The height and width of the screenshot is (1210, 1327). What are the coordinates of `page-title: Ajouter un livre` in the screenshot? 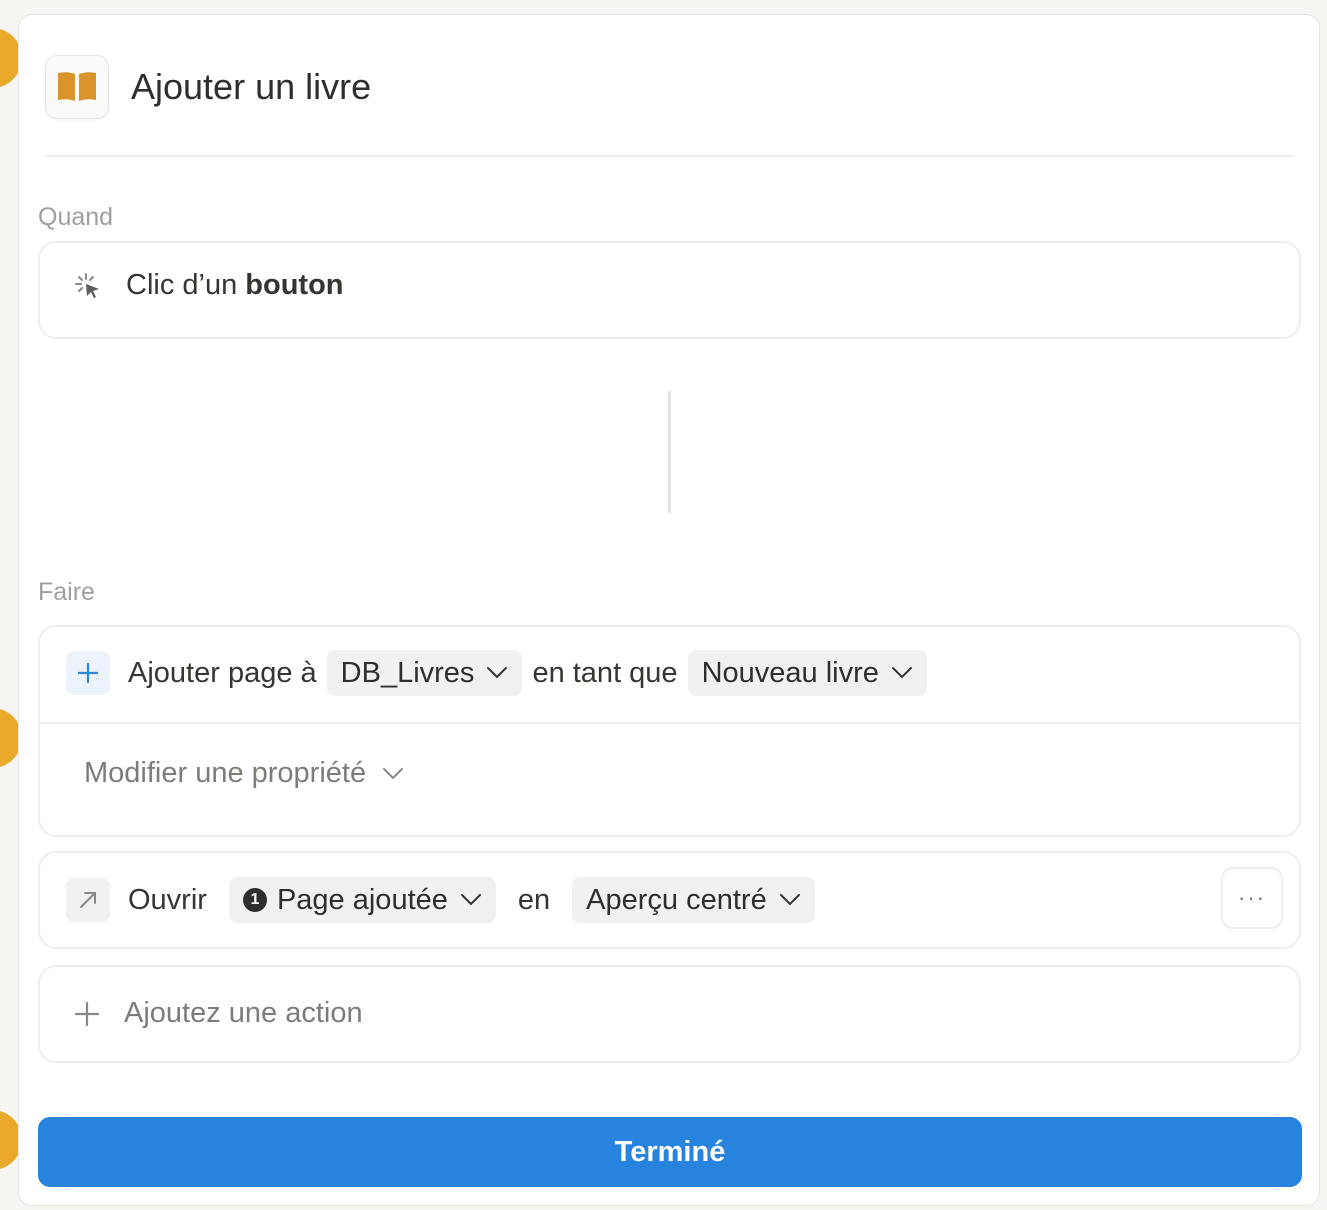 It's located at (251, 87).